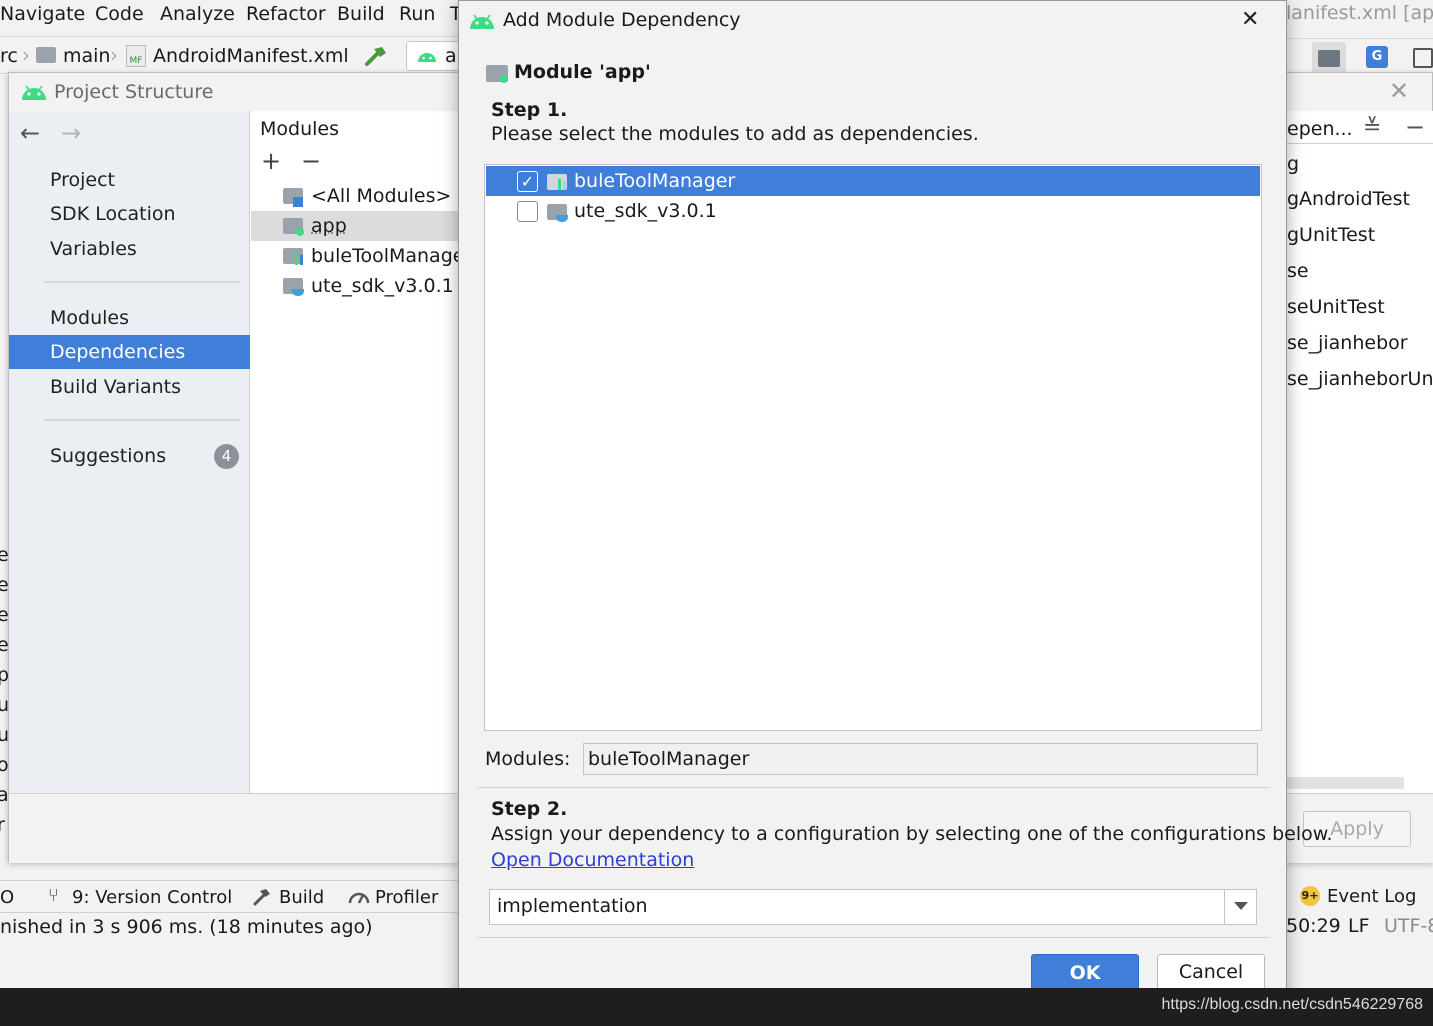 Image resolution: width=1433 pixels, height=1026 pixels. Describe the element at coordinates (1415, 127) in the screenshot. I see `remove-dependency-icon: −` at that location.